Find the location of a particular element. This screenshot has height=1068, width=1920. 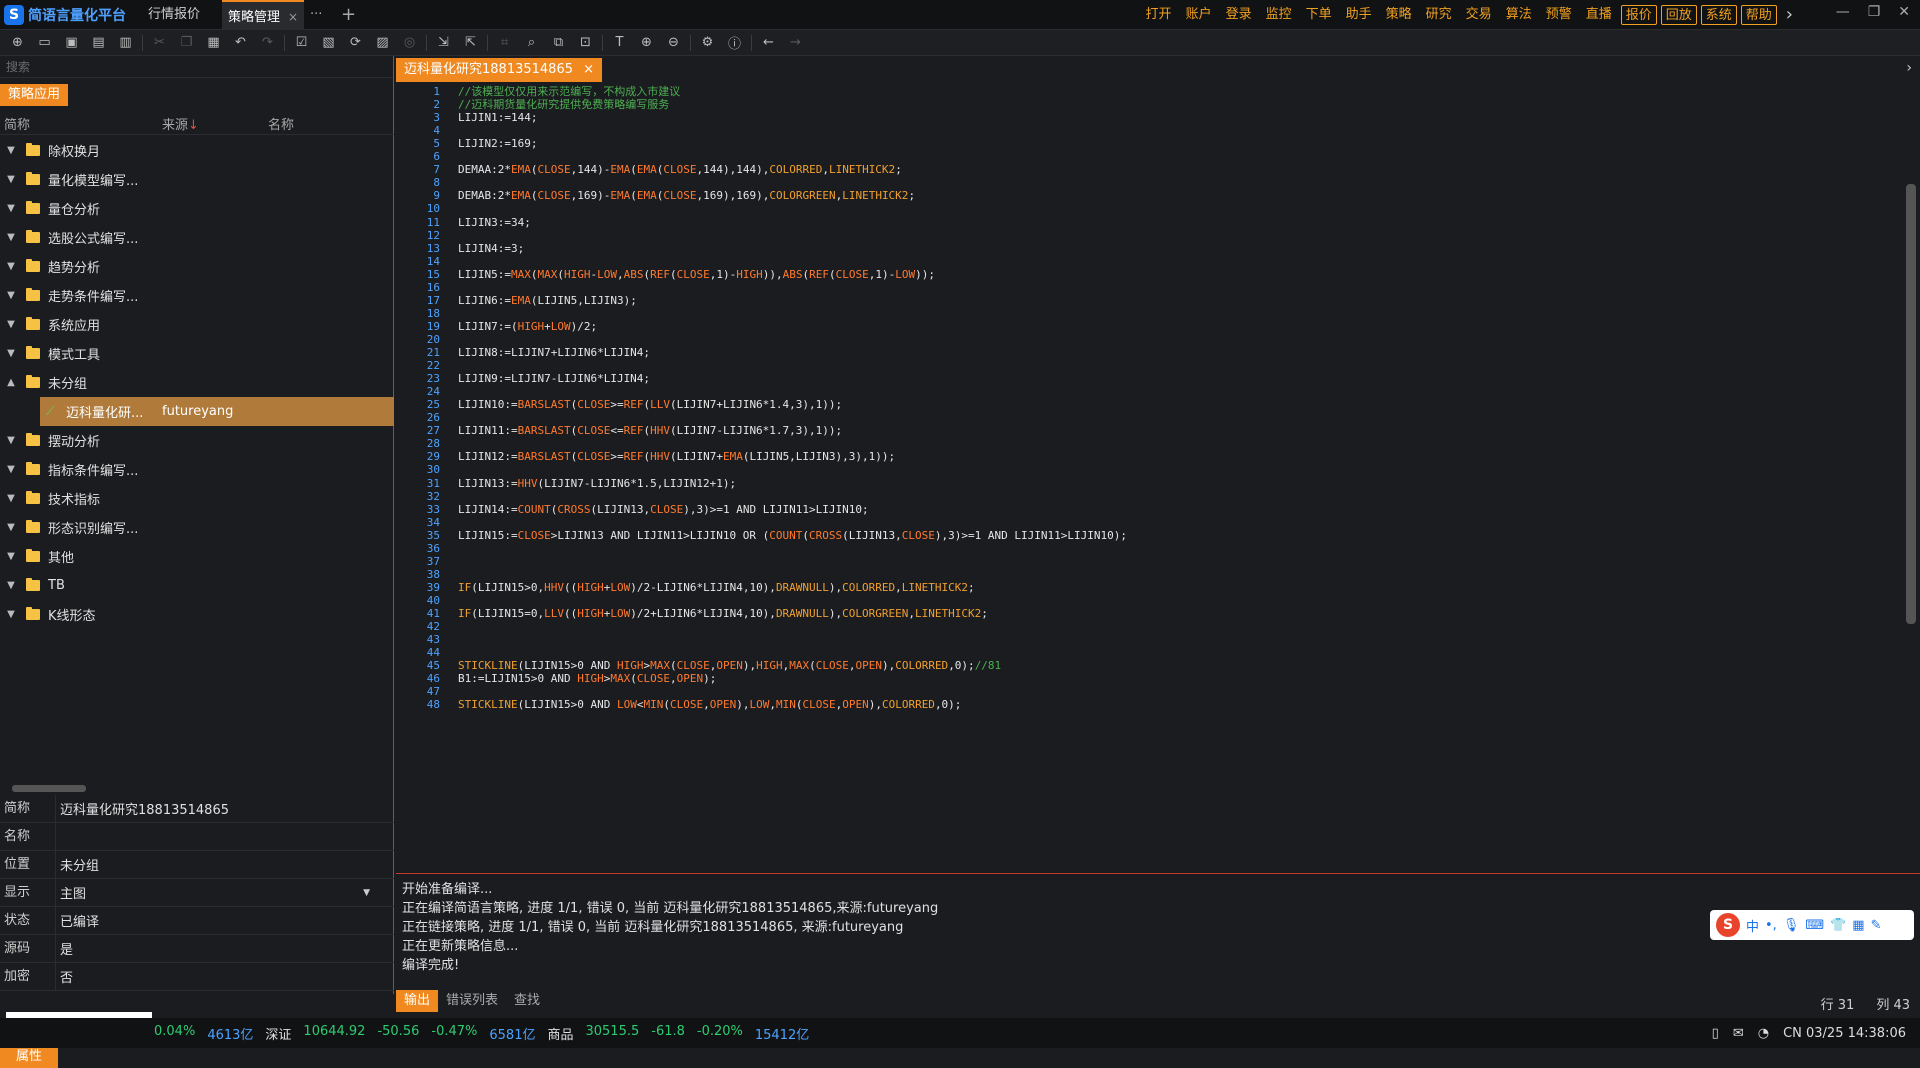

ime-language: 中 is located at coordinates (1752, 925).